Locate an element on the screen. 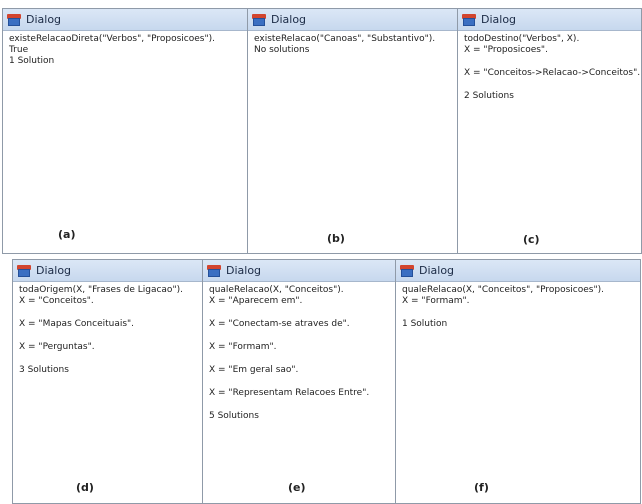 The image size is (642, 504). result-line: X = "Representam Relacoes Entre". is located at coordinates (289, 393).